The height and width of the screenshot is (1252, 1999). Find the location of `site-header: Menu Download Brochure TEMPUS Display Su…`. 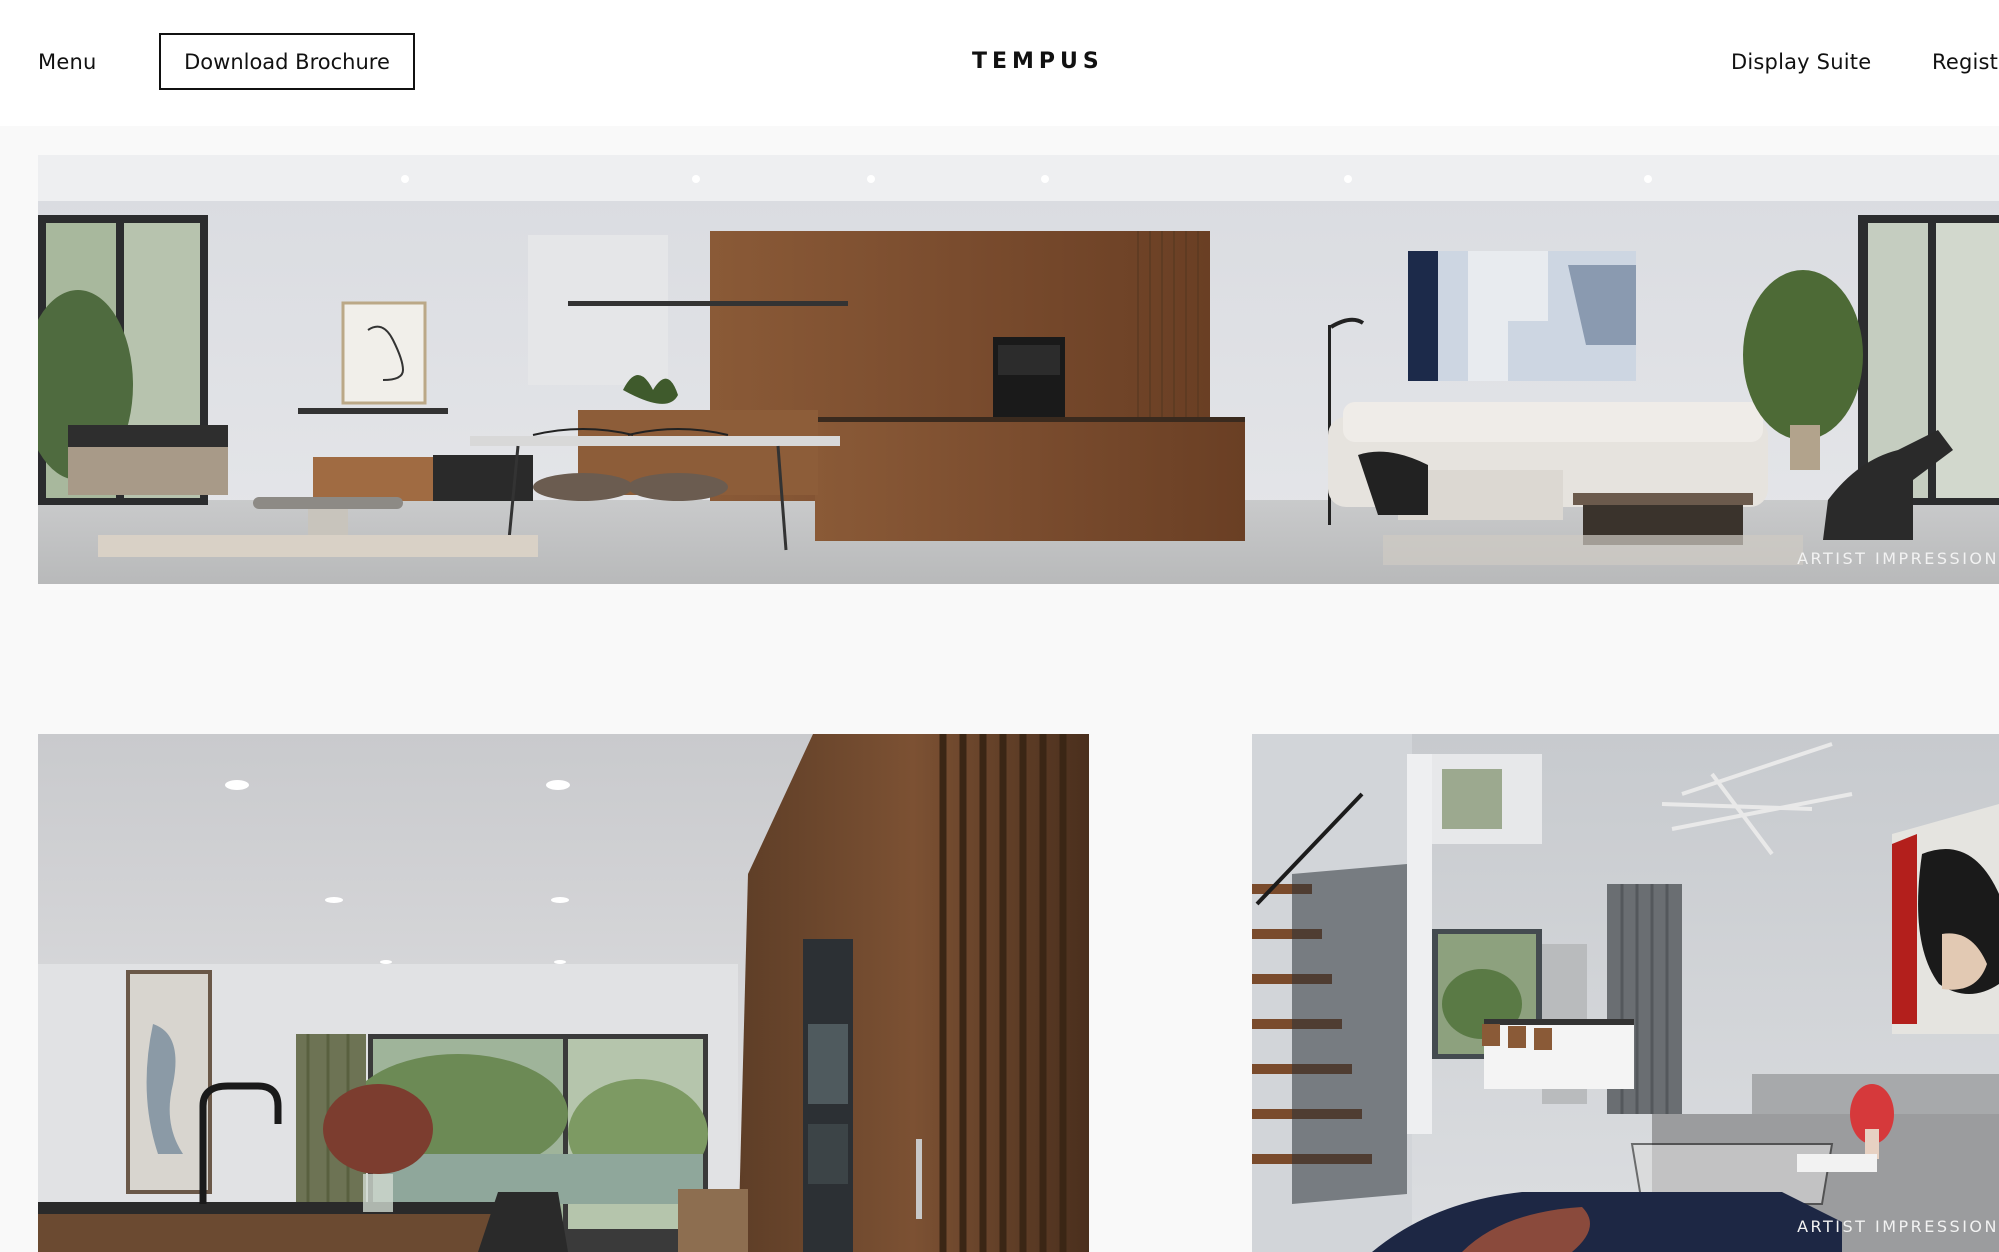

site-header: Menu Download Brochure TEMPUS Display Su… is located at coordinates (999, 63).